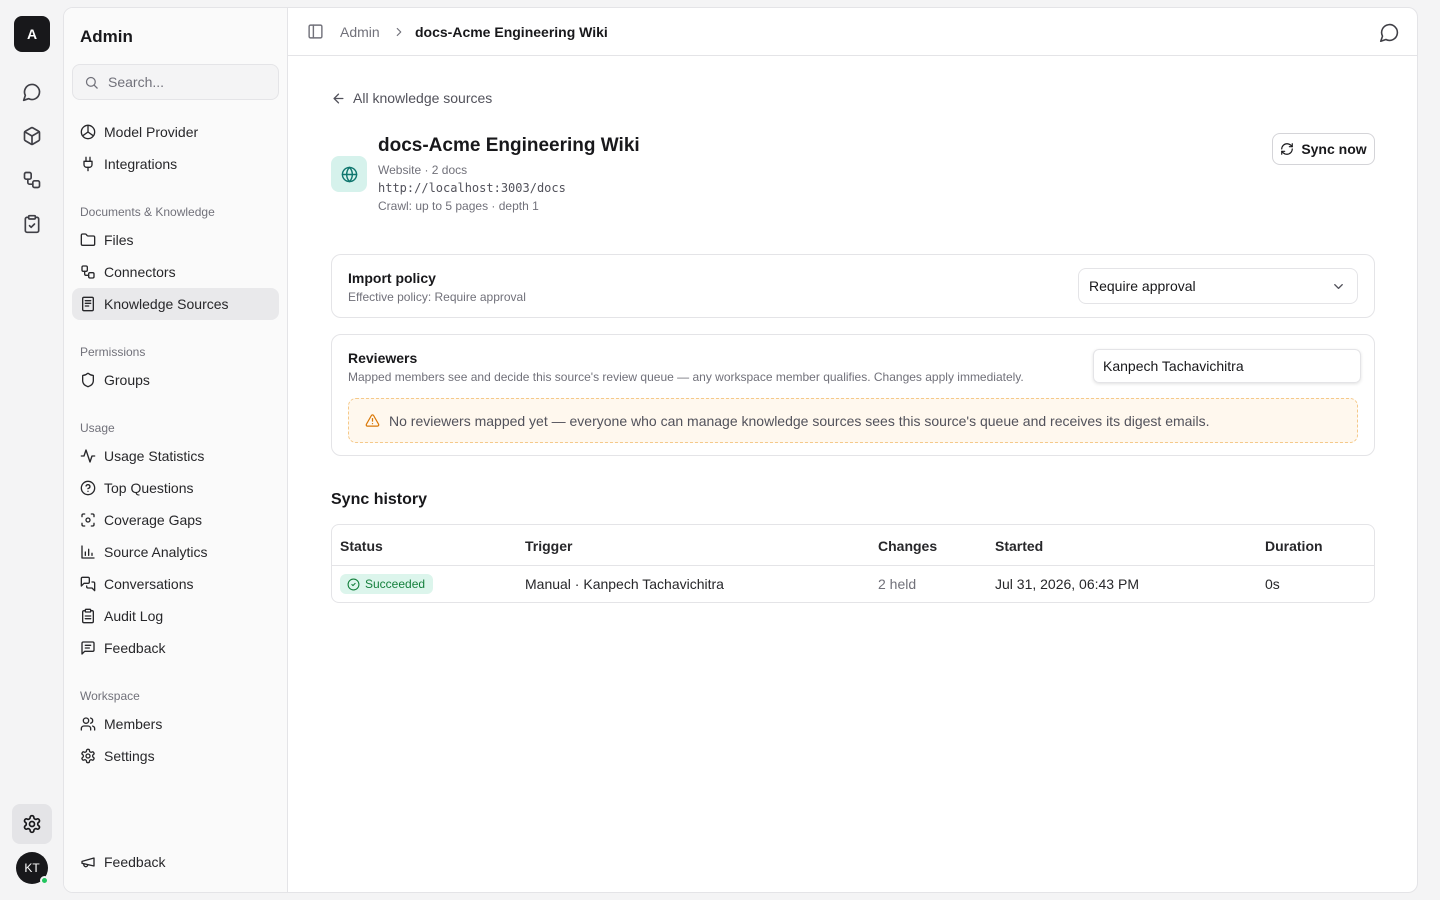 The width and height of the screenshot is (1440, 900). What do you see at coordinates (153, 520) in the screenshot?
I see `sidebar-item-label: Coverage Gaps` at bounding box center [153, 520].